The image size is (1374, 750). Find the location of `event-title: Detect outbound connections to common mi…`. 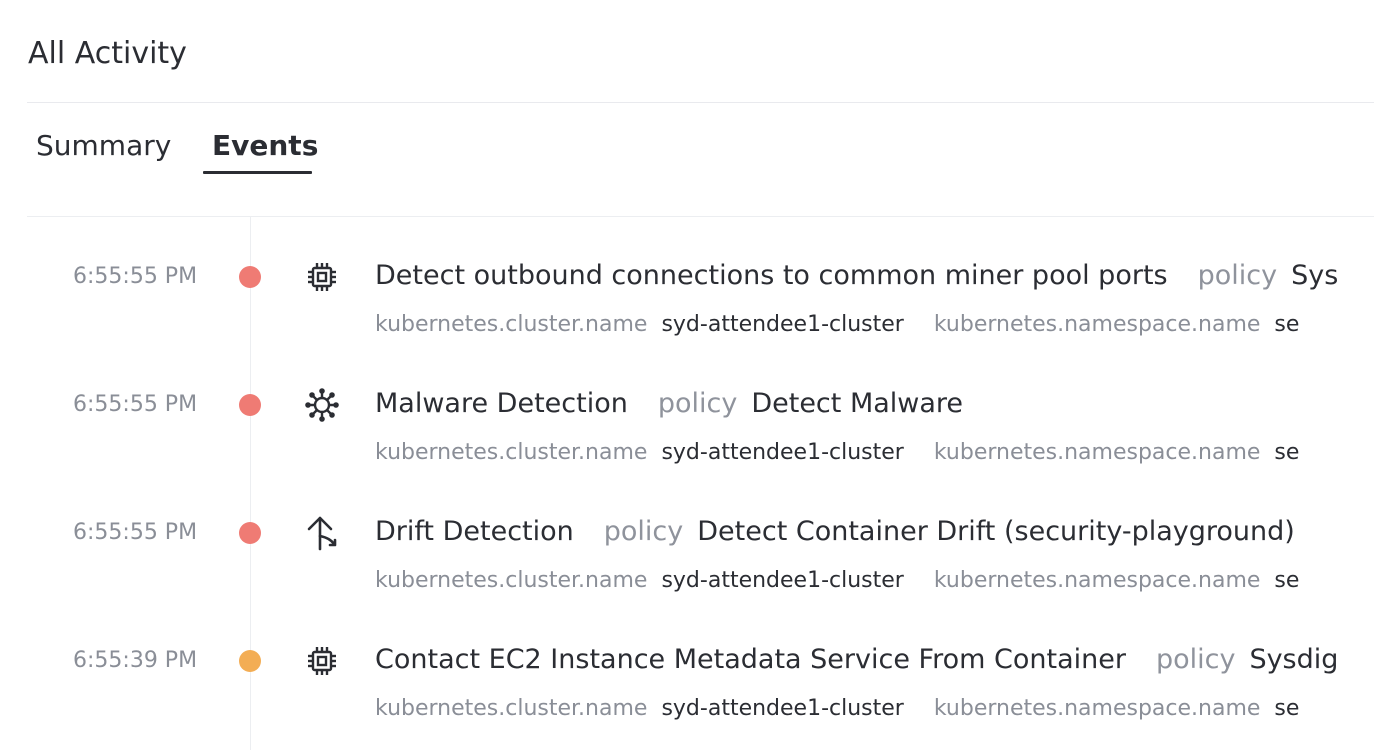

event-title: Detect outbound connections to common mi… is located at coordinates (771, 275).